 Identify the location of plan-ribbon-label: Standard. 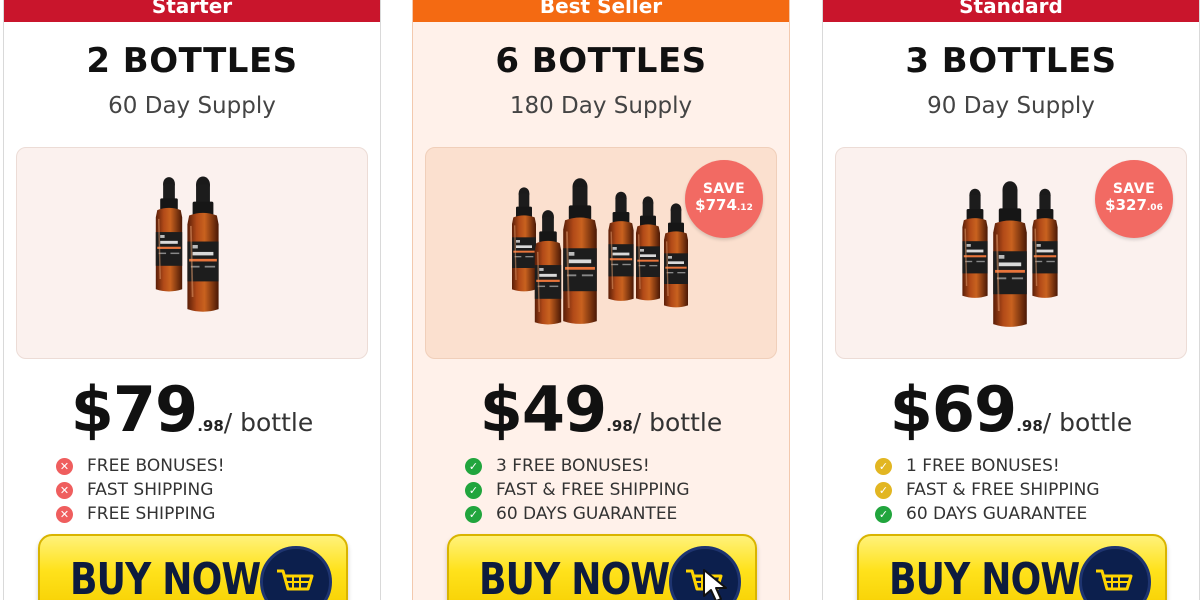
(1011, 9).